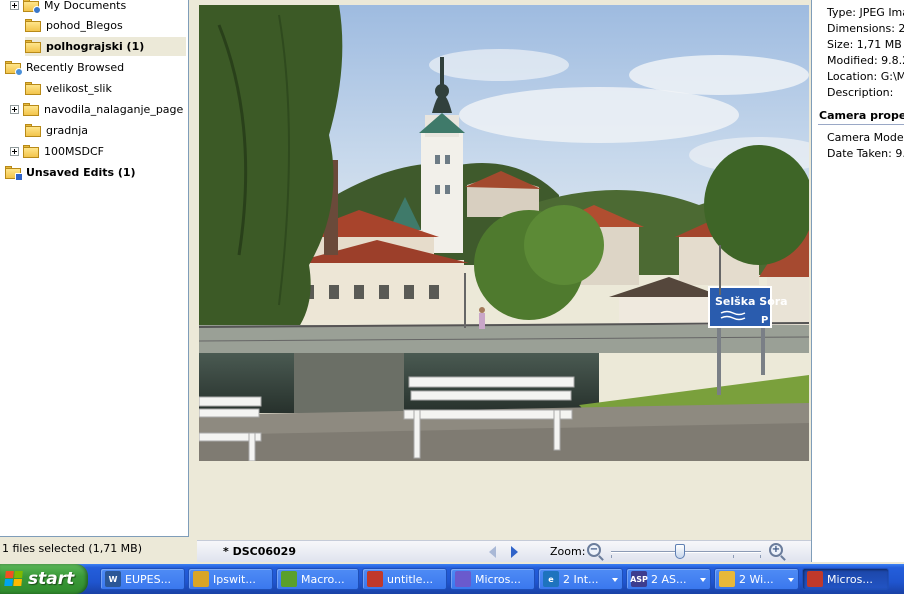 This screenshot has width=904, height=594. Describe the element at coordinates (861, 124) in the screenshot. I see `section-divider` at that location.